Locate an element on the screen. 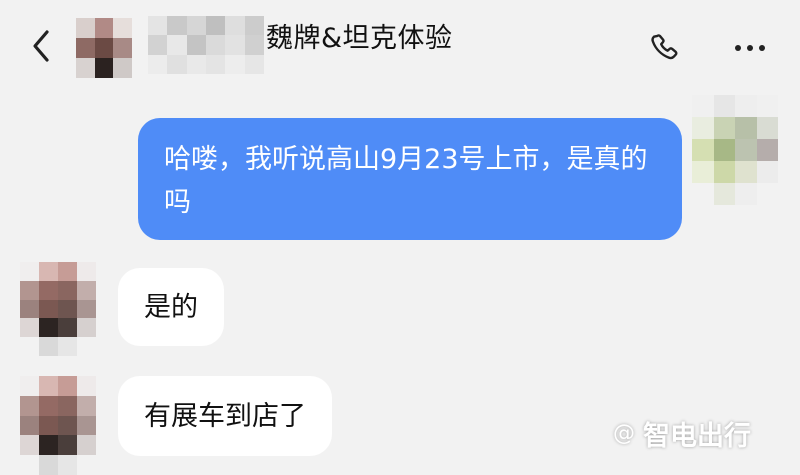 This screenshot has width=800, height=475. incoming-message-bubble: 是的 is located at coordinates (171, 307).